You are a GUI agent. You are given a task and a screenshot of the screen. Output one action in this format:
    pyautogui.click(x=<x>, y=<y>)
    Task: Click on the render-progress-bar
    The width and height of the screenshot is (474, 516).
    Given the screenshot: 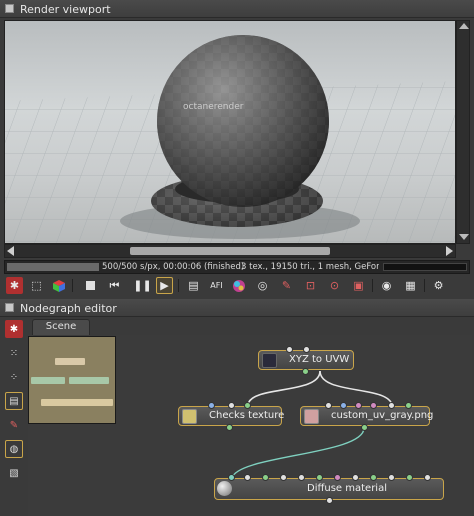 What is the action you would take?
    pyautogui.click(x=53, y=267)
    